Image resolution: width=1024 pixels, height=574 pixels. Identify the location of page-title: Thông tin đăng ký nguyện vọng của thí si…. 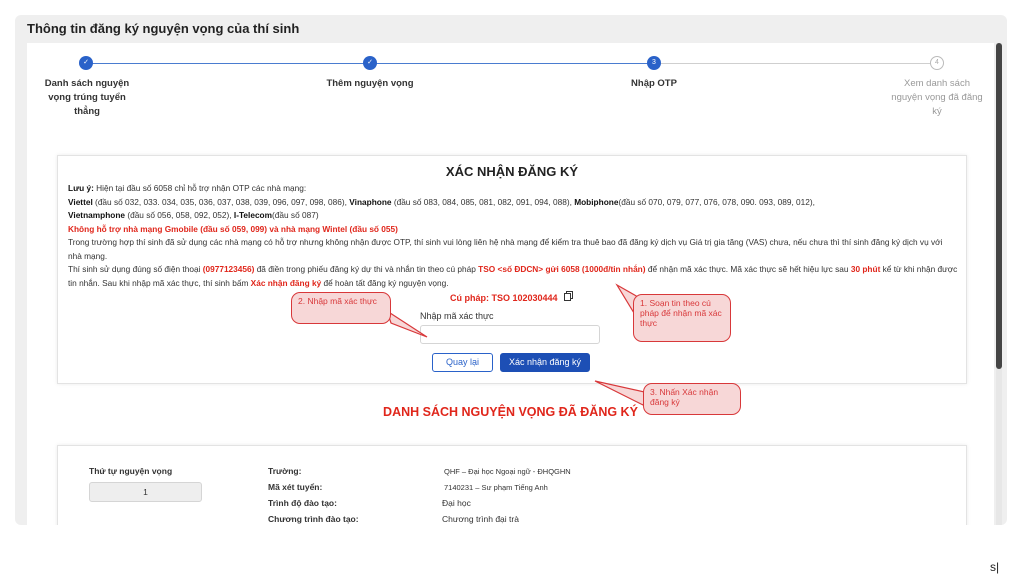
(163, 28).